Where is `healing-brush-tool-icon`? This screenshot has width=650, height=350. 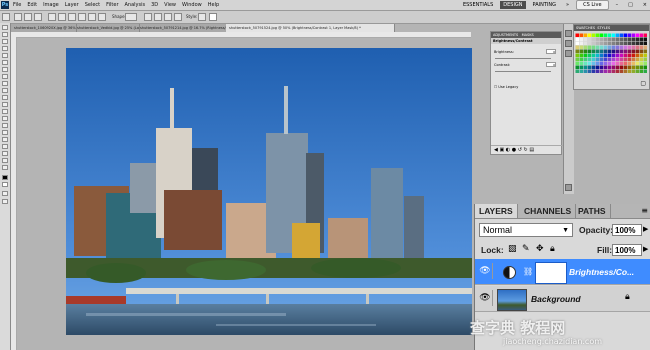 healing-brush-tool-icon is located at coordinates (5, 69).